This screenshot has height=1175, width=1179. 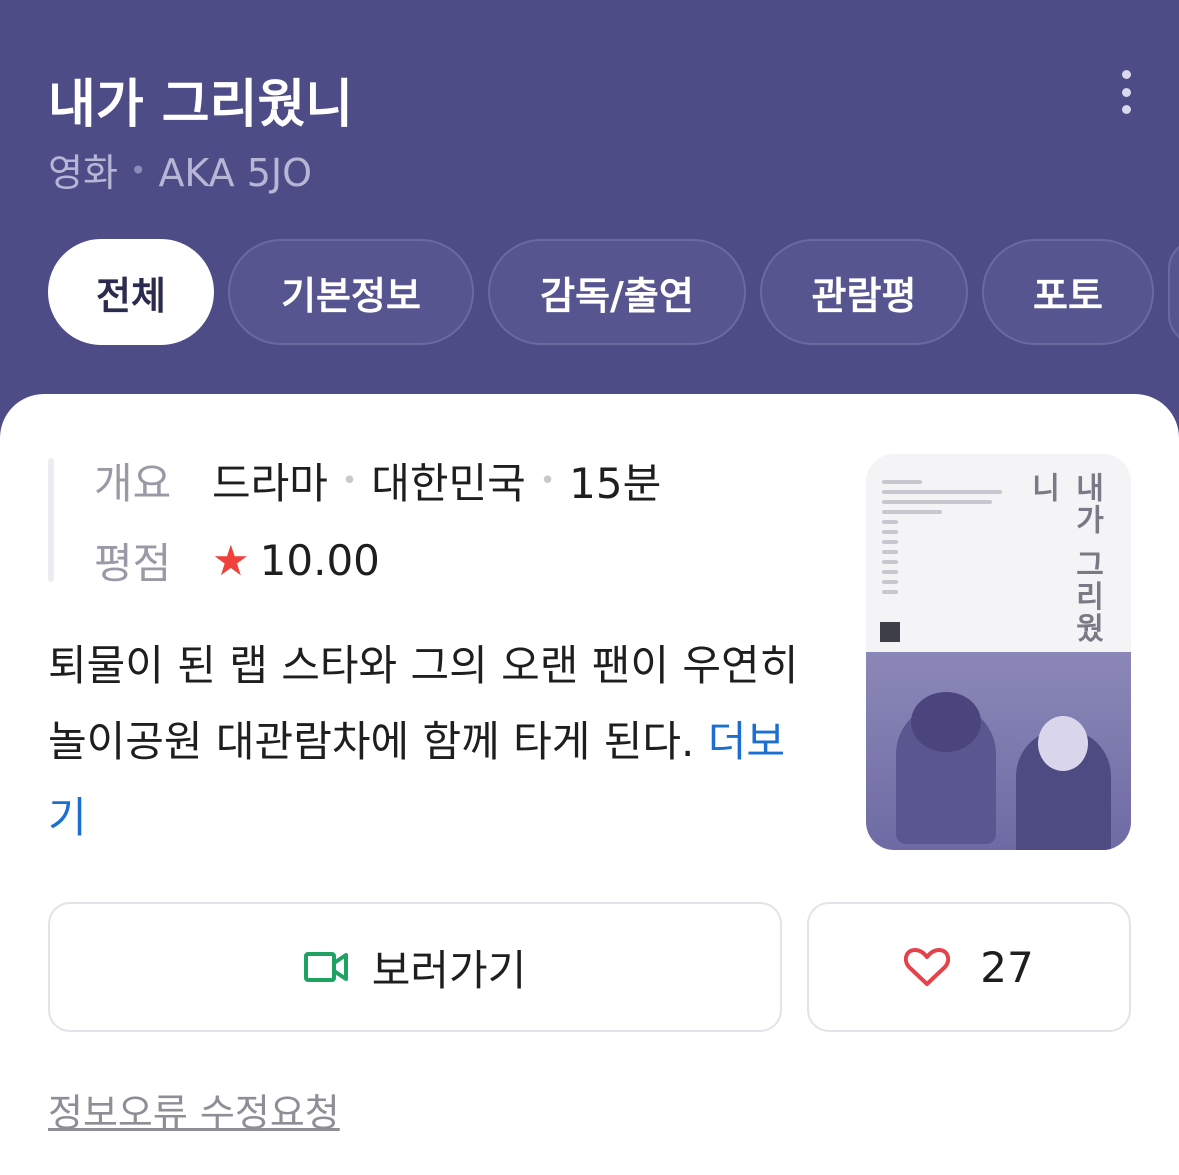 What do you see at coordinates (448, 483) in the screenshot?
I see `country: 대한민국` at bounding box center [448, 483].